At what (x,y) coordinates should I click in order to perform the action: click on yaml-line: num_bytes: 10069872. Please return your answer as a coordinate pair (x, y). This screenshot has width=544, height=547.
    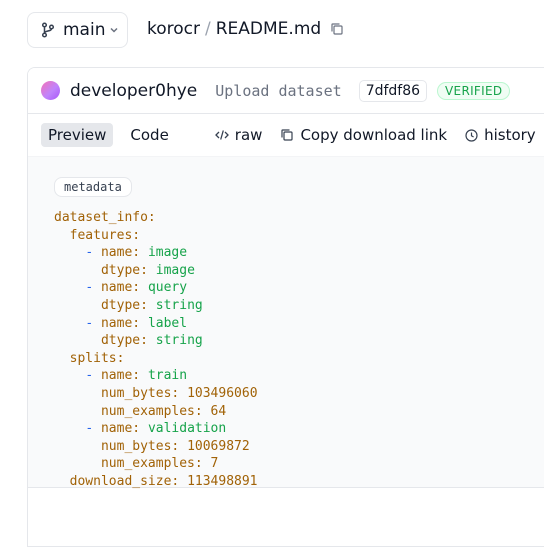
    Looking at the image, I should click on (156, 447).